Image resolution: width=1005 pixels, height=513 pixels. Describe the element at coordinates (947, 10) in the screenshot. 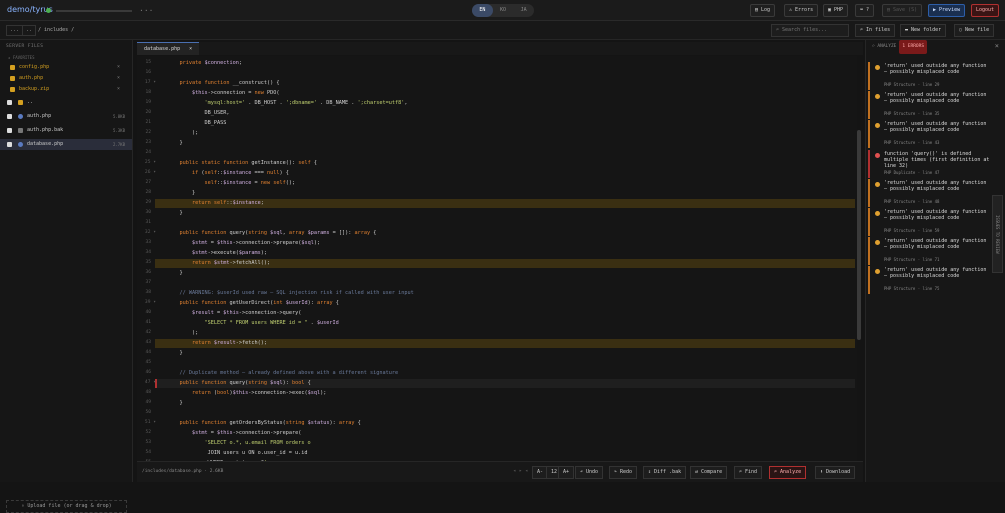

I see `preview-button: ▶ Preview` at that location.